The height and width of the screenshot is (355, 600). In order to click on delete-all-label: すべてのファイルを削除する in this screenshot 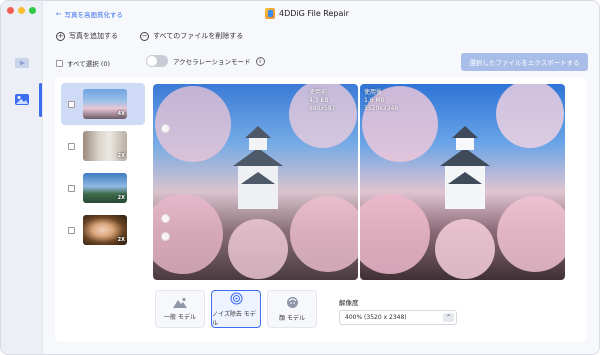, I will do `click(198, 36)`.